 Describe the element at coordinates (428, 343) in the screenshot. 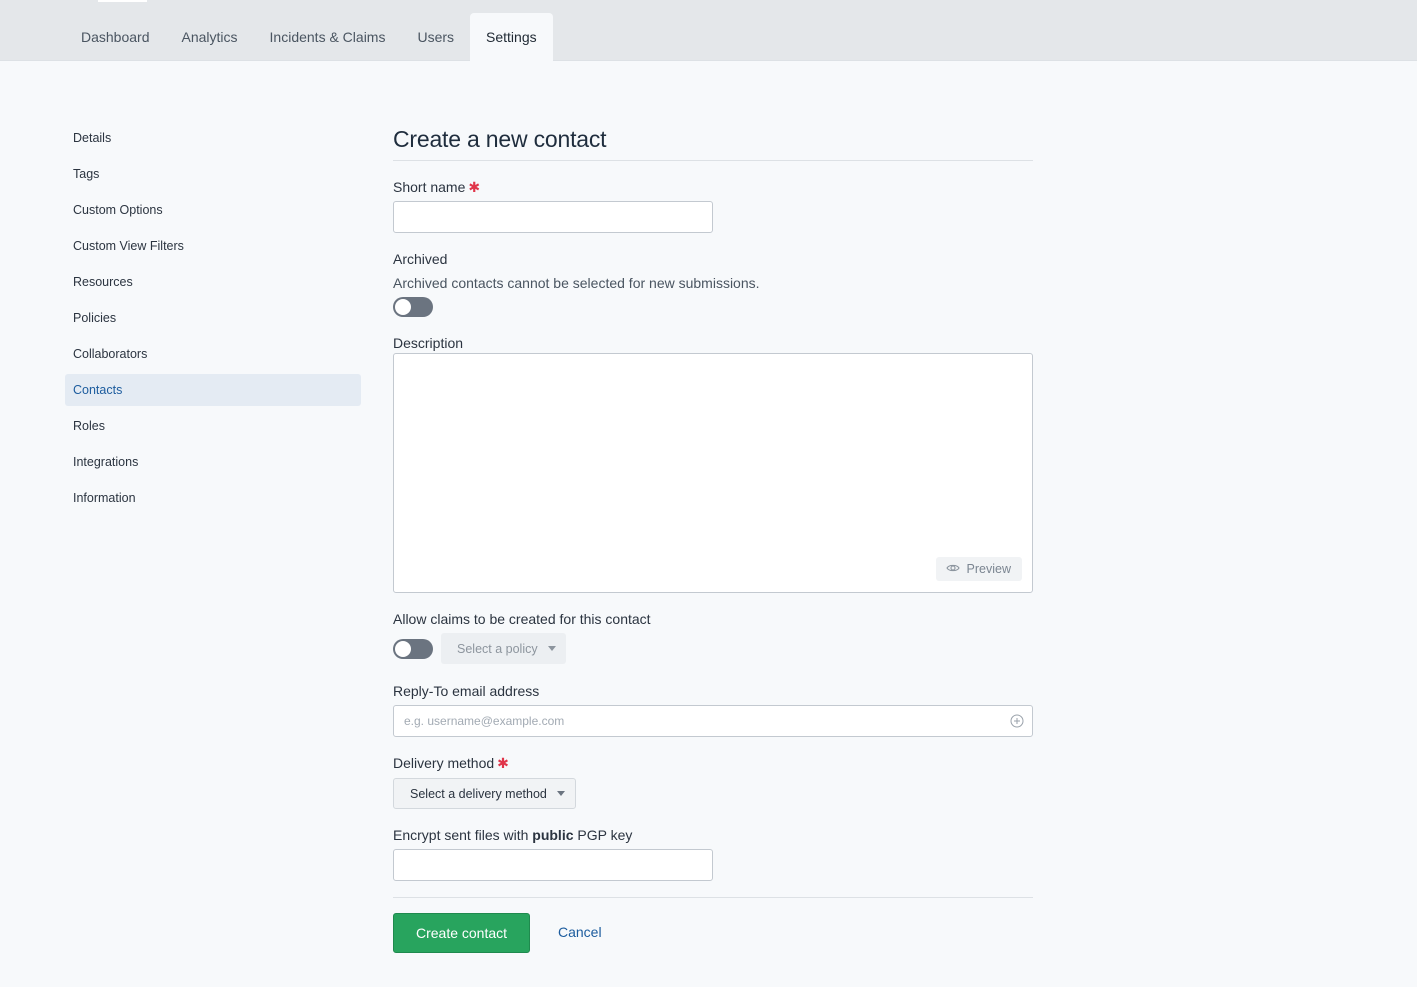

I see `description-label: Description` at that location.